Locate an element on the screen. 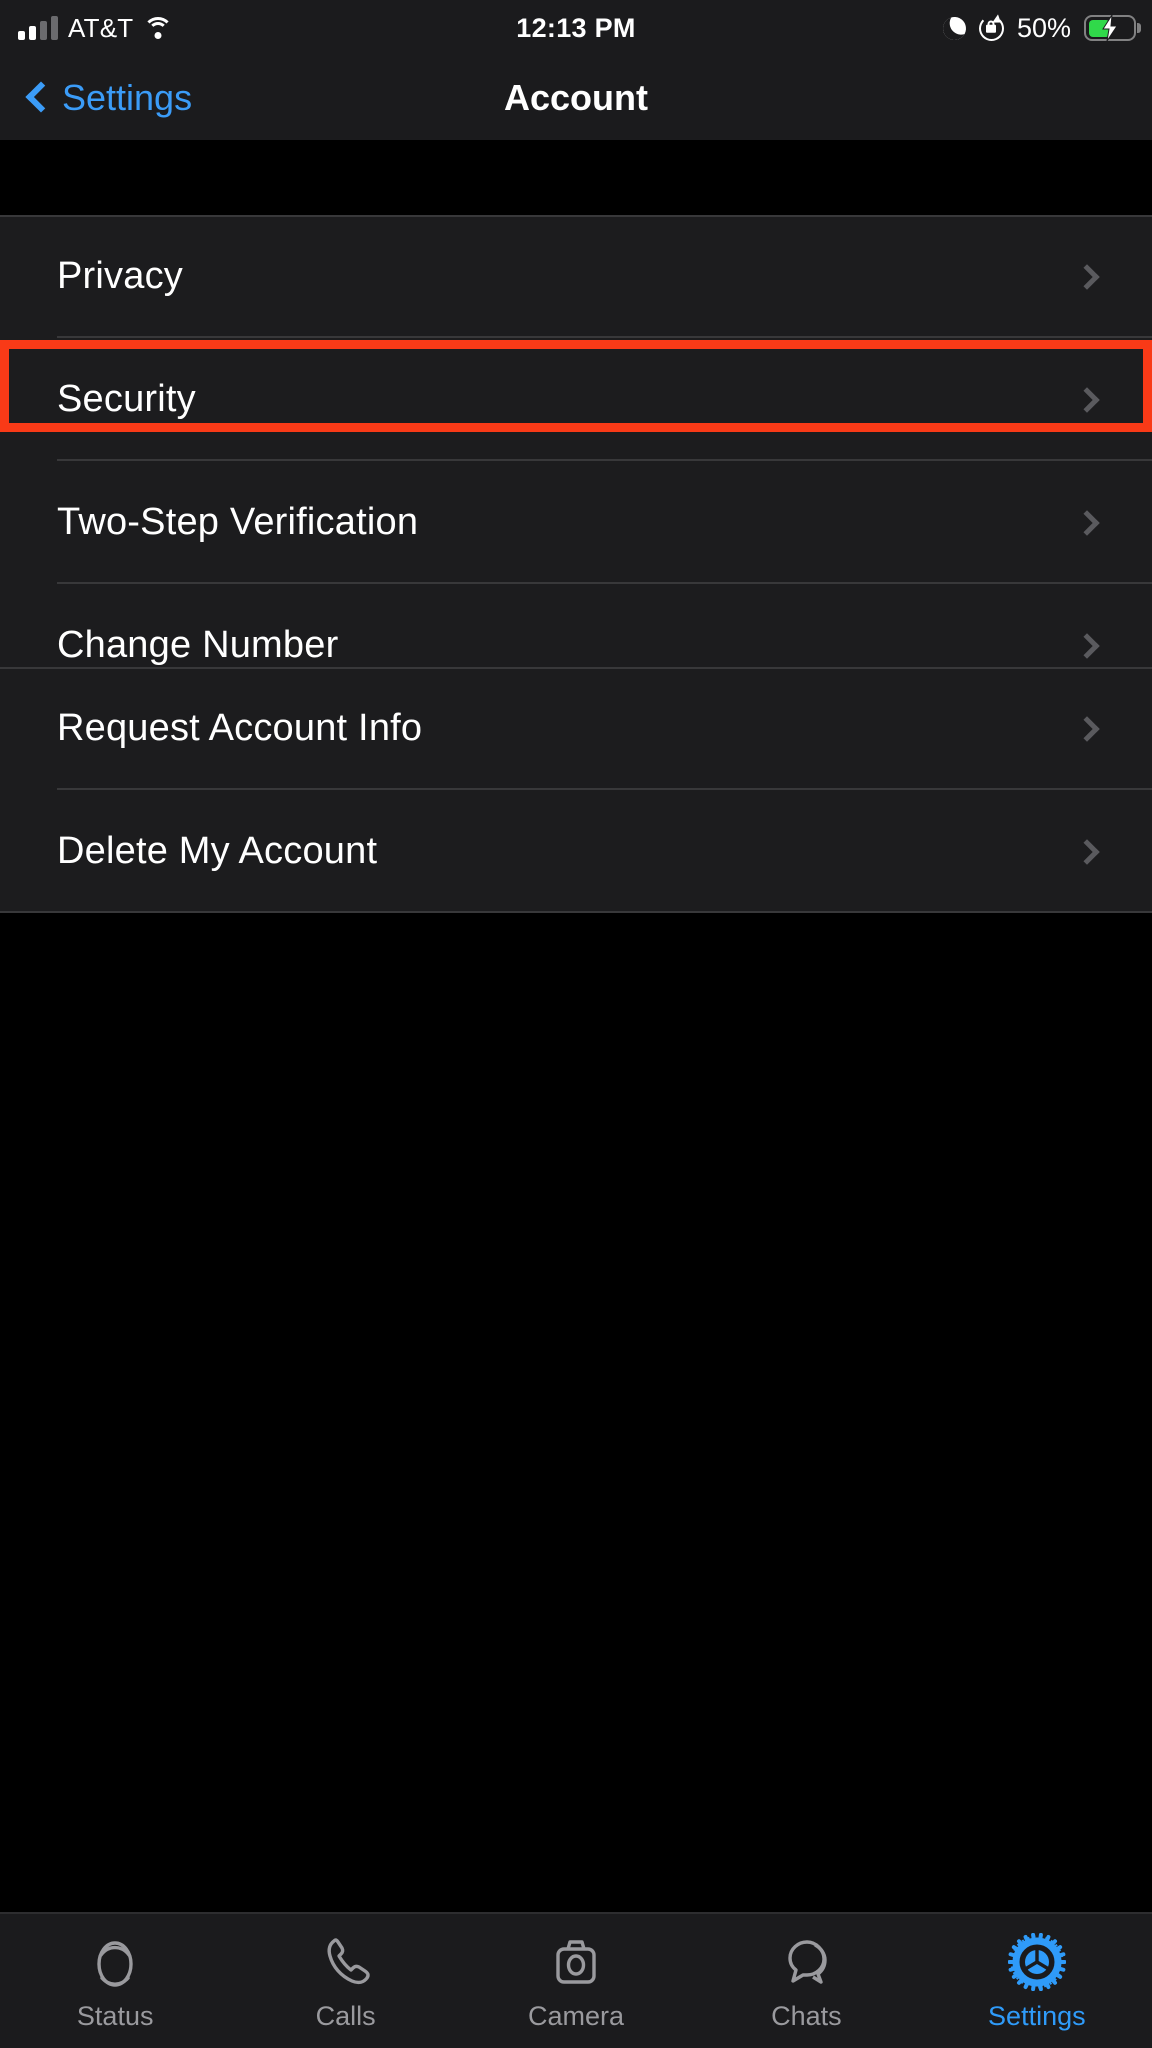 Image resolution: width=1152 pixels, height=2048 pixels. status-bar: AT&T 12:13 PM 50% is located at coordinates (576, 28).